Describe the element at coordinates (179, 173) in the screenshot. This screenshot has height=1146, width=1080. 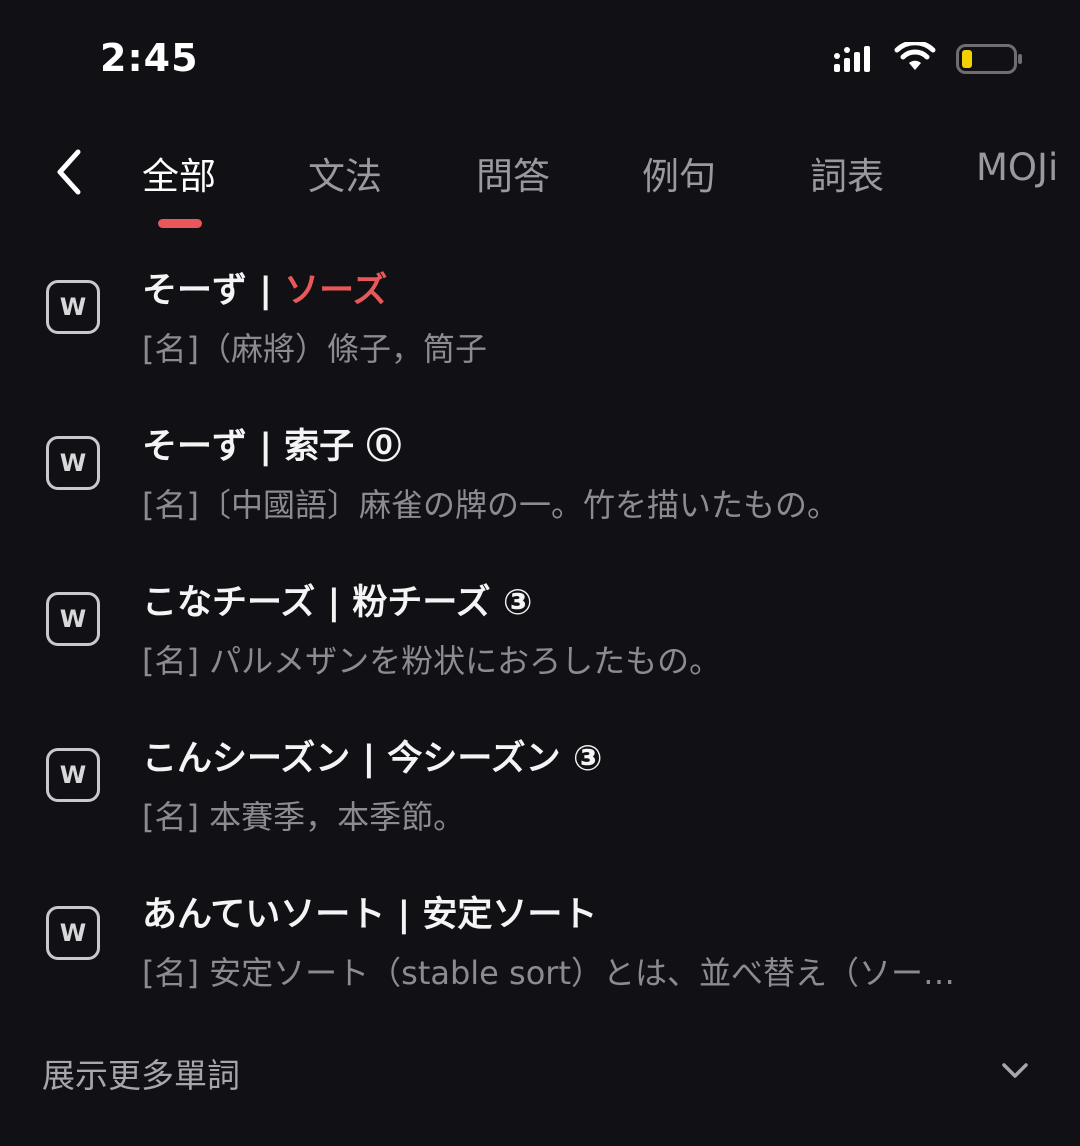
I see `tab-all: 全部` at that location.